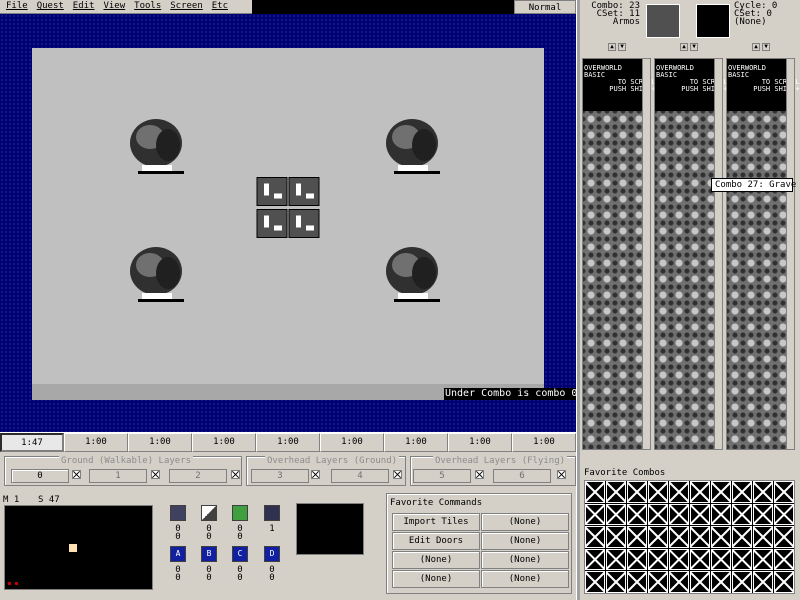 The height and width of the screenshot is (600, 800). What do you see at coordinates (185, 6) in the screenshot?
I see `menu-screen: Screen` at bounding box center [185, 6].